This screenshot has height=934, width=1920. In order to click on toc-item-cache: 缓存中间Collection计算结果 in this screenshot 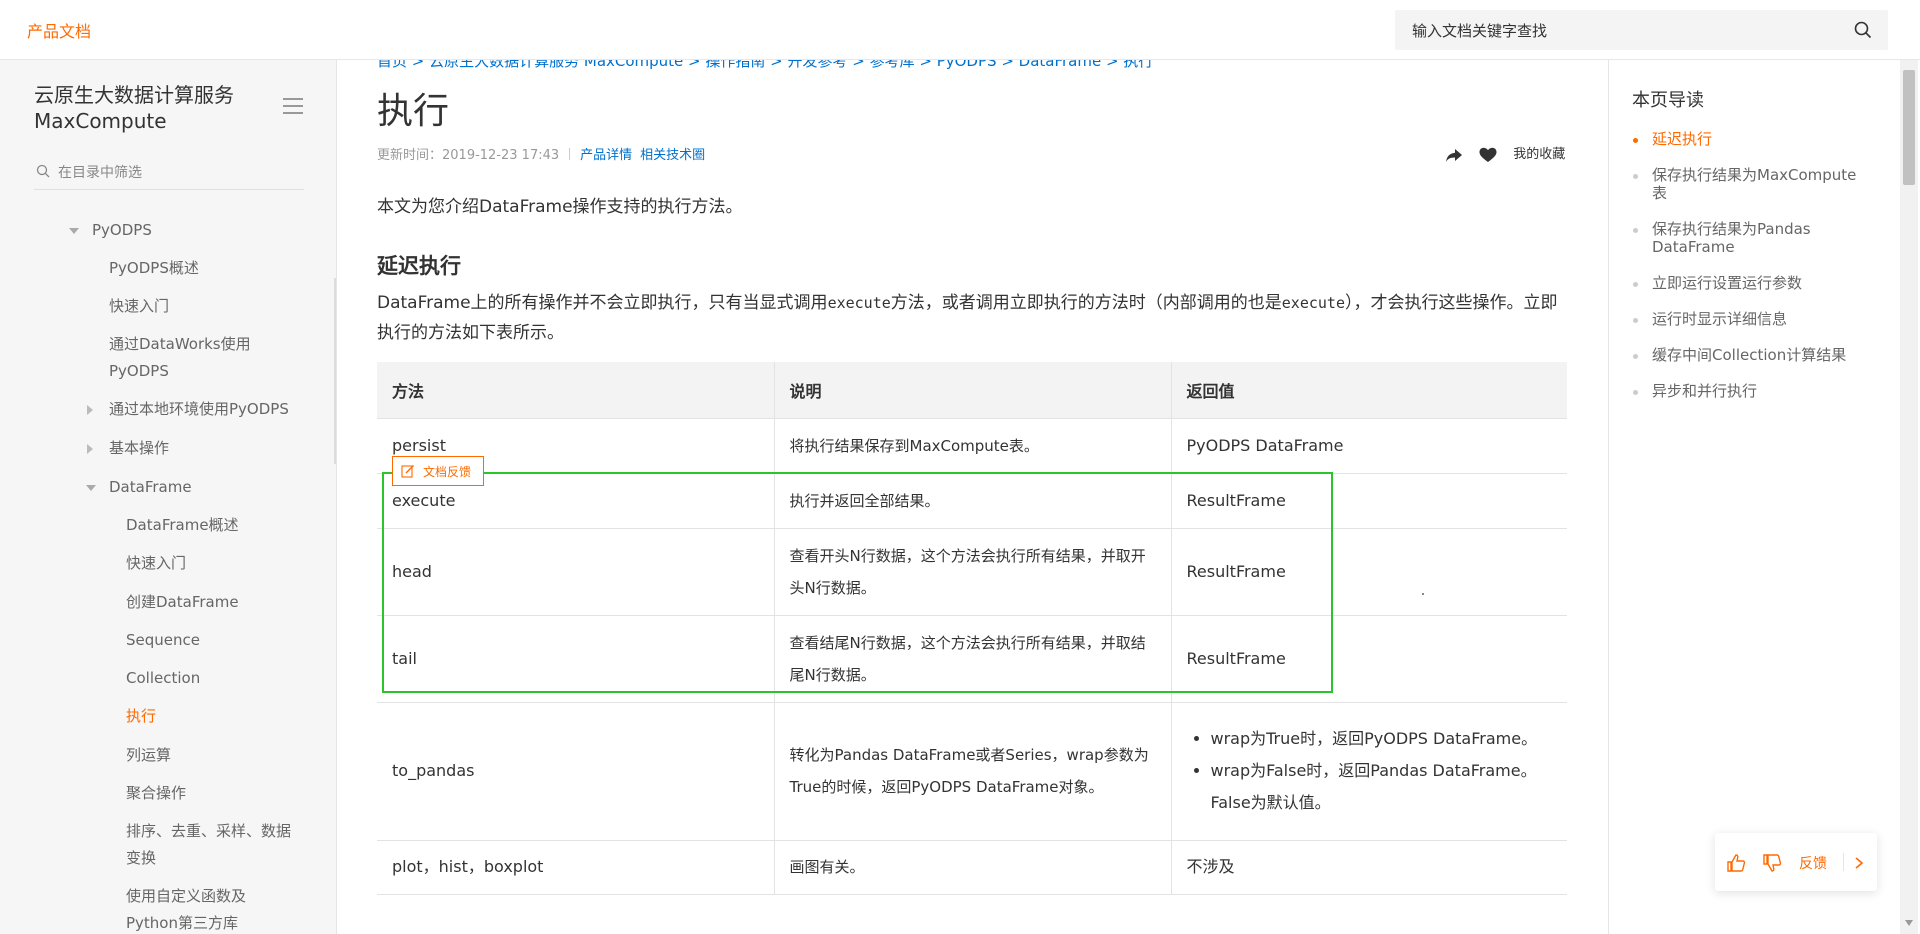, I will do `click(1759, 355)`.